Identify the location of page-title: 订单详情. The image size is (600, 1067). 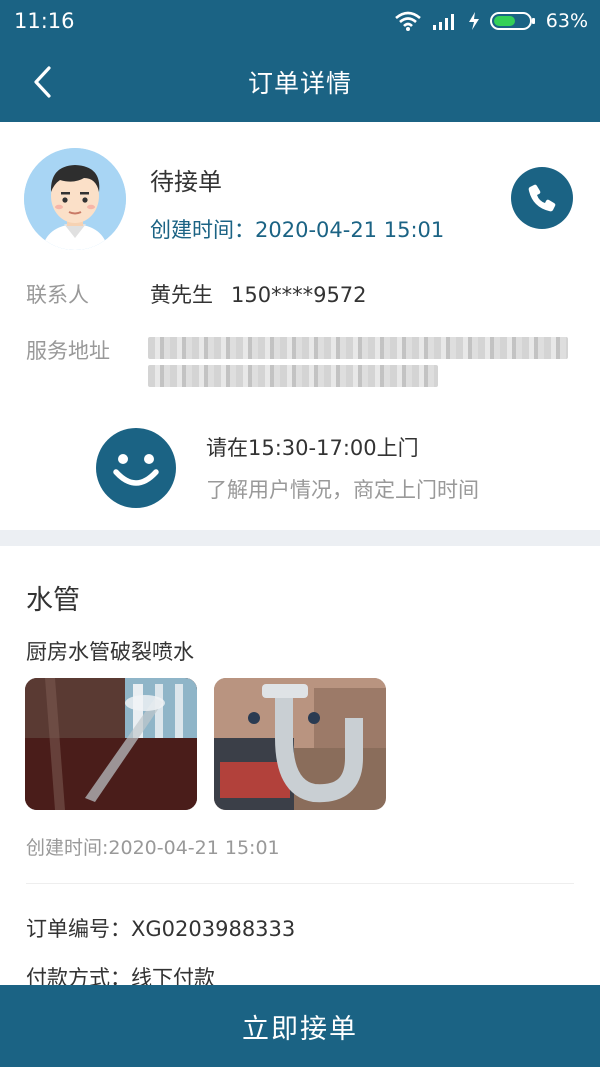
(299, 83).